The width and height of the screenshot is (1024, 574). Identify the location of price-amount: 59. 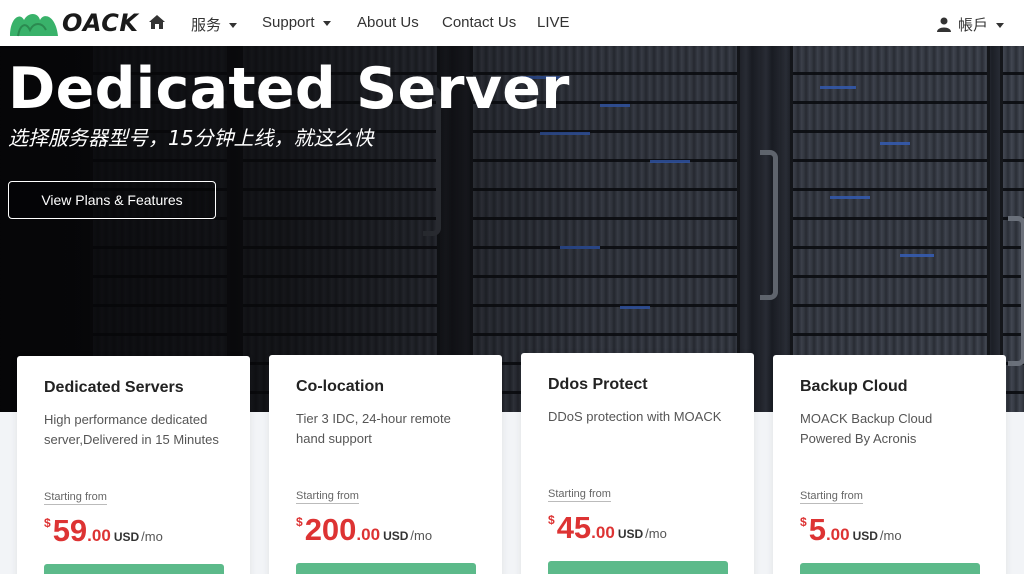
(70, 530).